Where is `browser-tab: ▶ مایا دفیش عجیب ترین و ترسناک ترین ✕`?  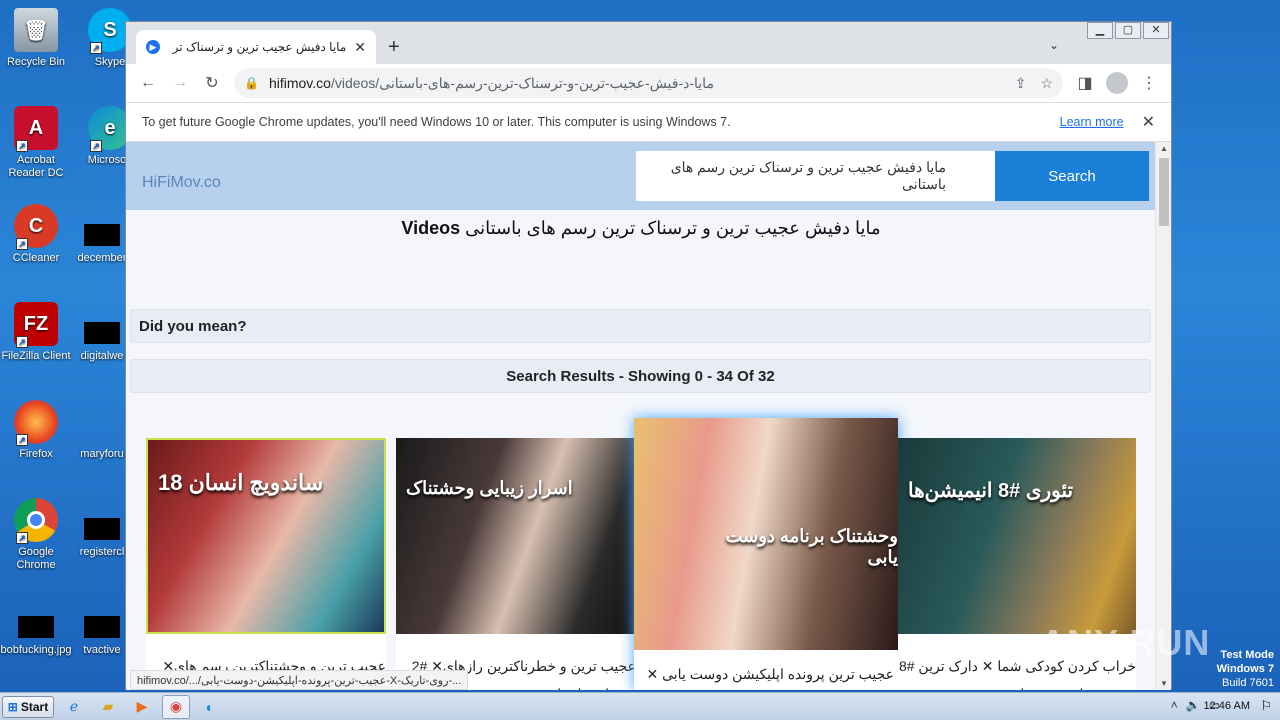
browser-tab: ▶ مایا دفیش عجیب ترین و ترسناک ترین ✕ is located at coordinates (256, 47).